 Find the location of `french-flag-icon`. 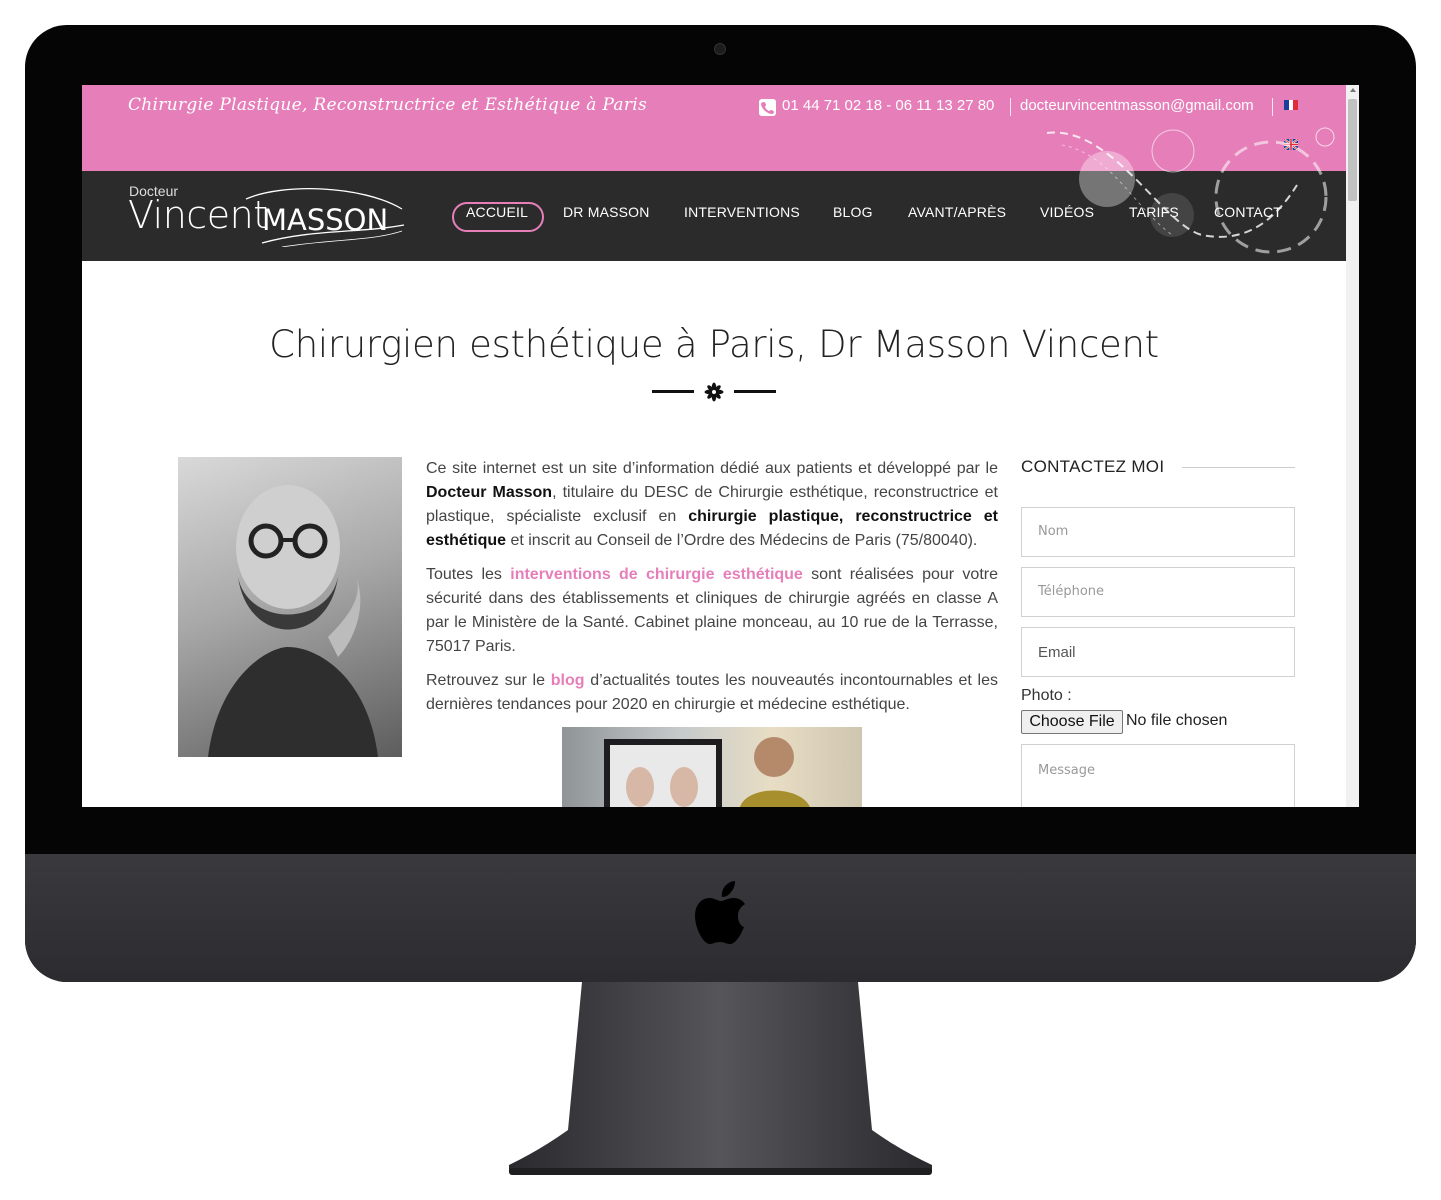

french-flag-icon is located at coordinates (1291, 105).